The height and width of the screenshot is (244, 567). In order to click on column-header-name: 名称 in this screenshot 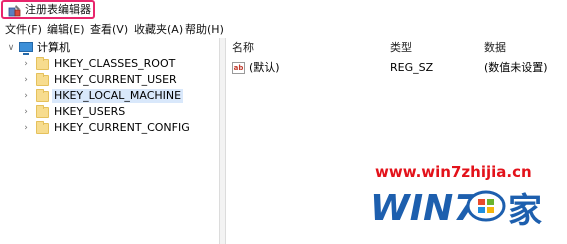, I will do `click(243, 48)`.